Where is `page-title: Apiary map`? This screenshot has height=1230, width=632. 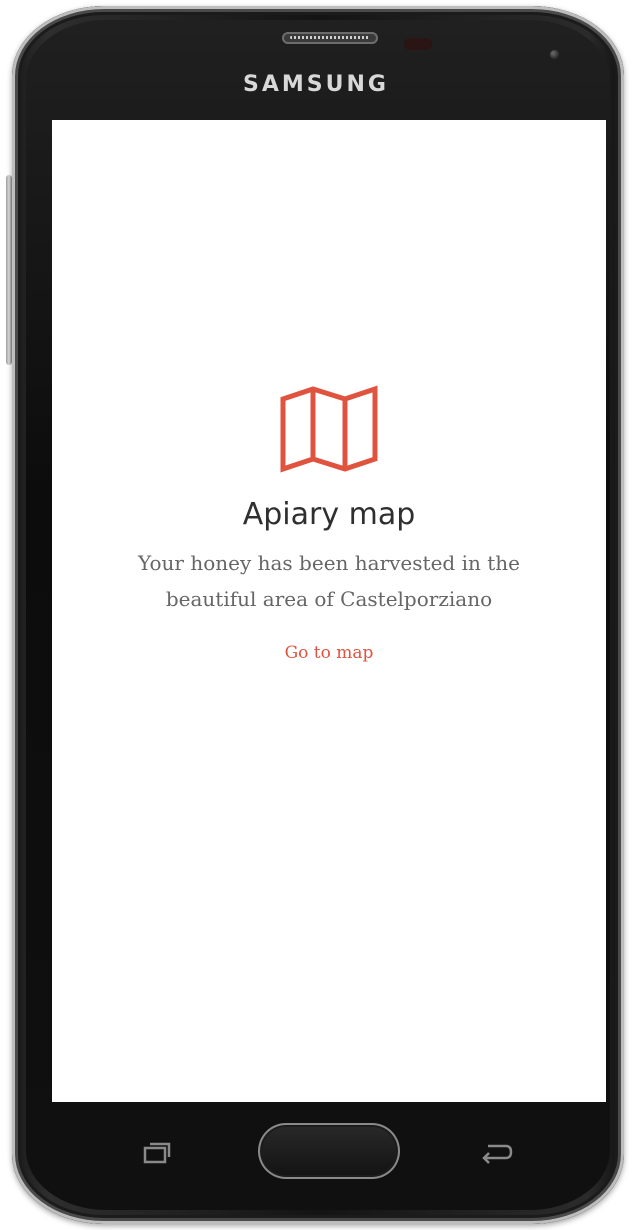 page-title: Apiary map is located at coordinates (329, 514).